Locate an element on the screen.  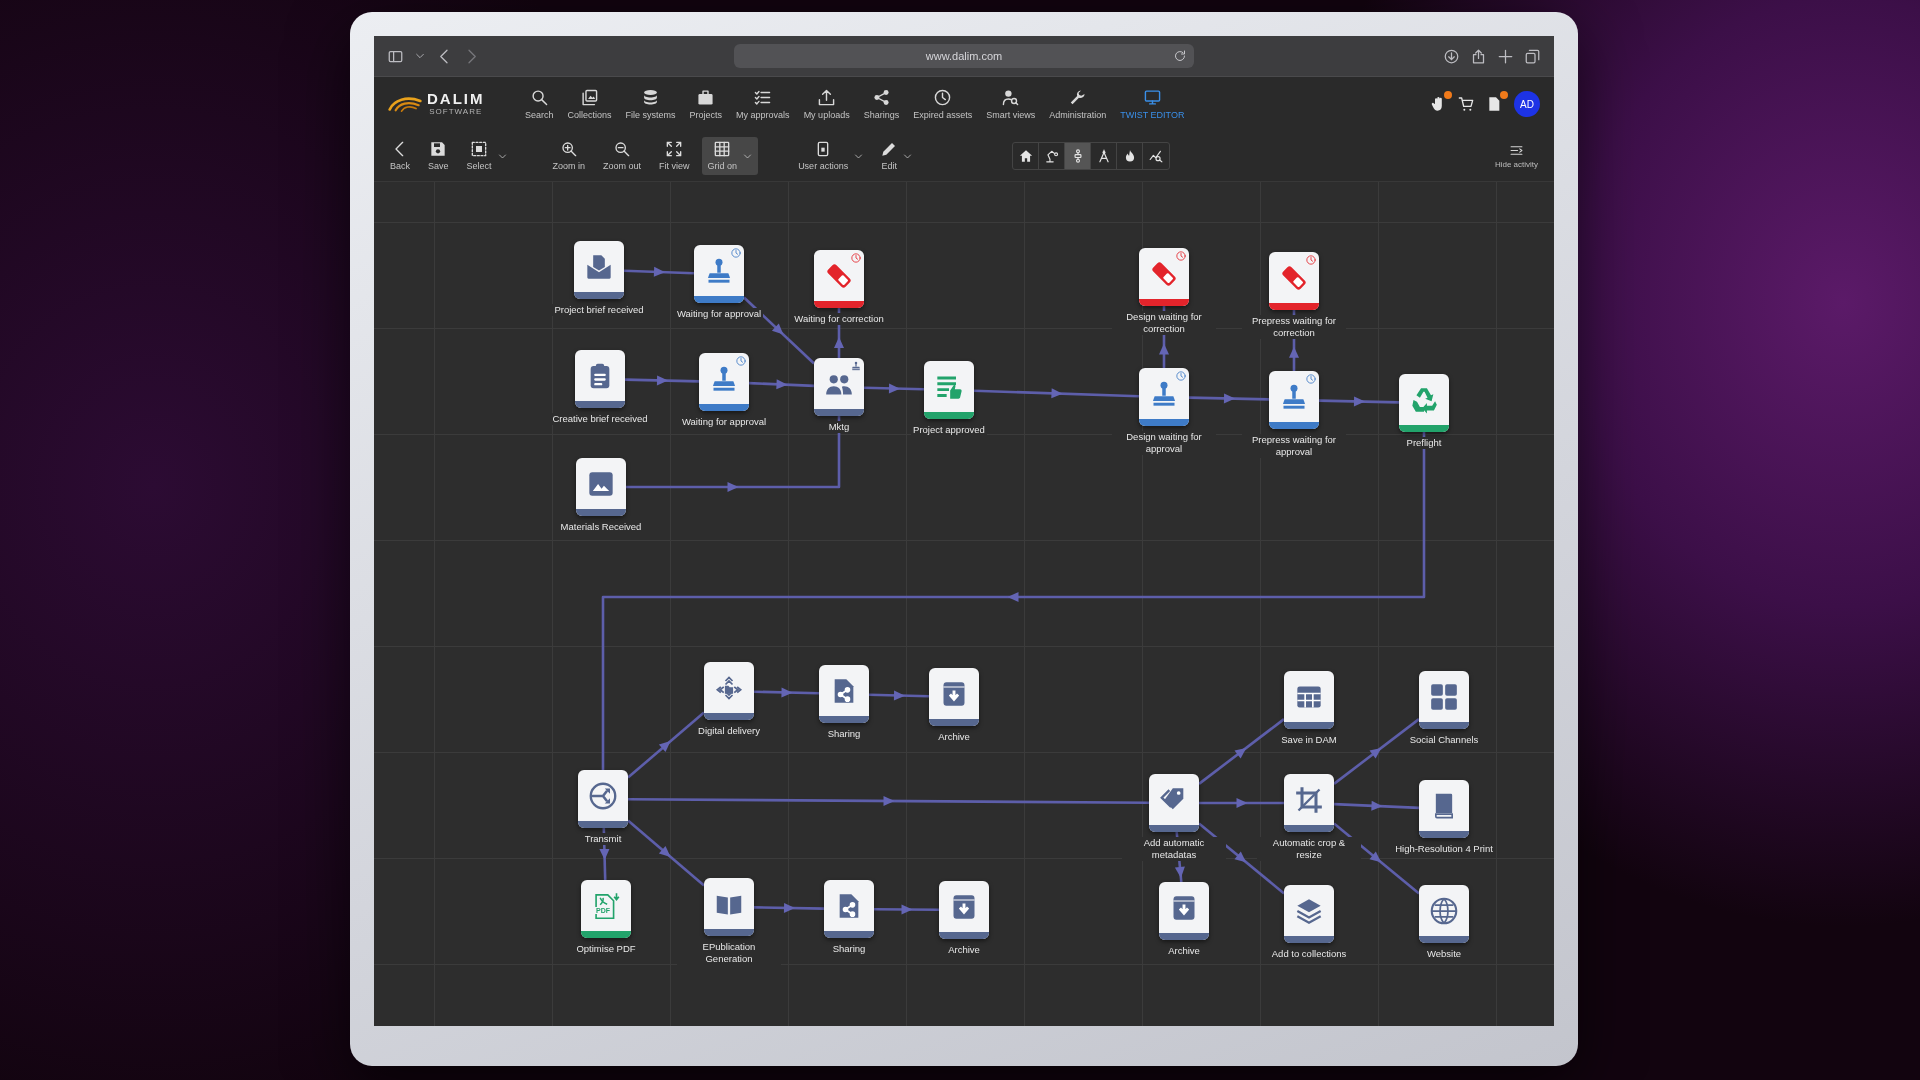
nav-item: Expired assets is located at coordinates (943, 104).